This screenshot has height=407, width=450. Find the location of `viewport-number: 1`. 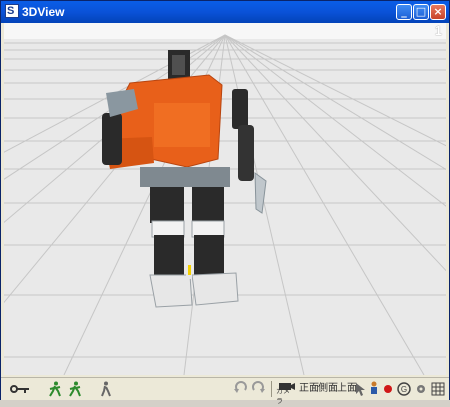

viewport-number: 1 is located at coordinates (438, 30).